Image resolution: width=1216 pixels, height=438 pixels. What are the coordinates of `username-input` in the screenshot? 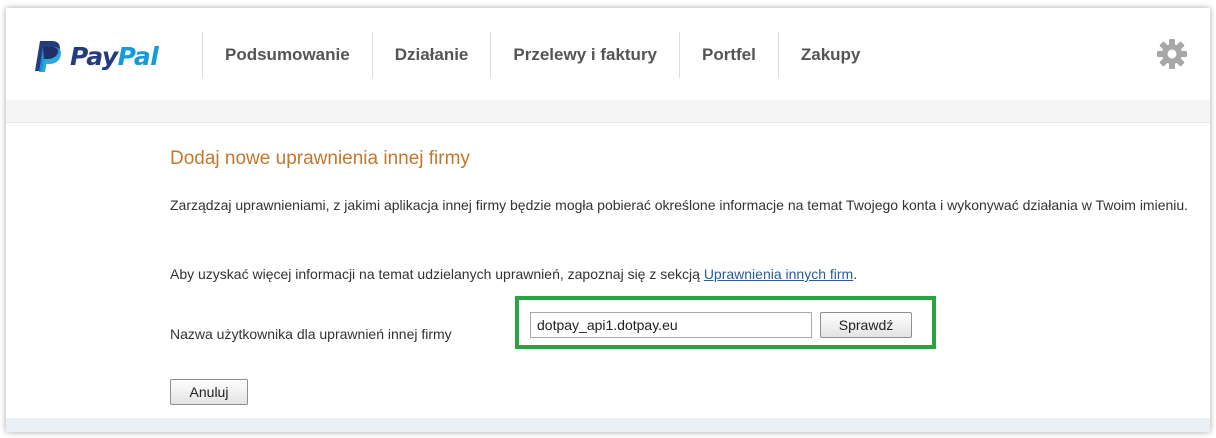 It's located at (671, 325).